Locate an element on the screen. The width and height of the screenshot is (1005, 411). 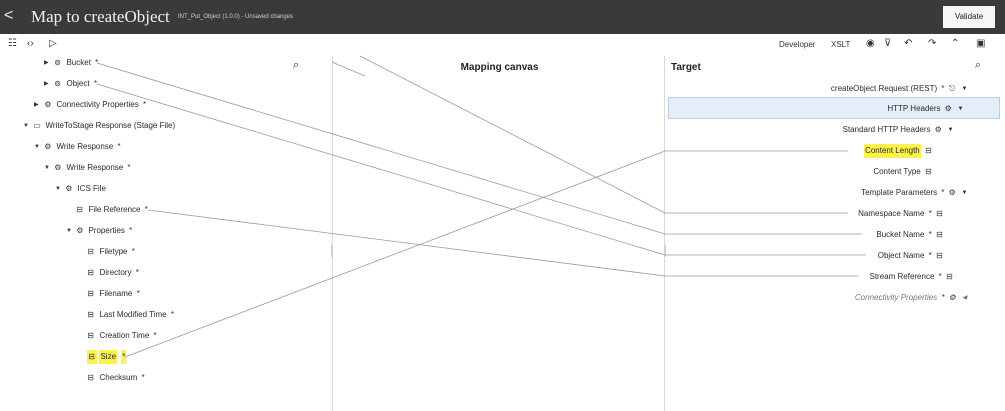
page-title: Map to createObject is located at coordinates (100, 16).